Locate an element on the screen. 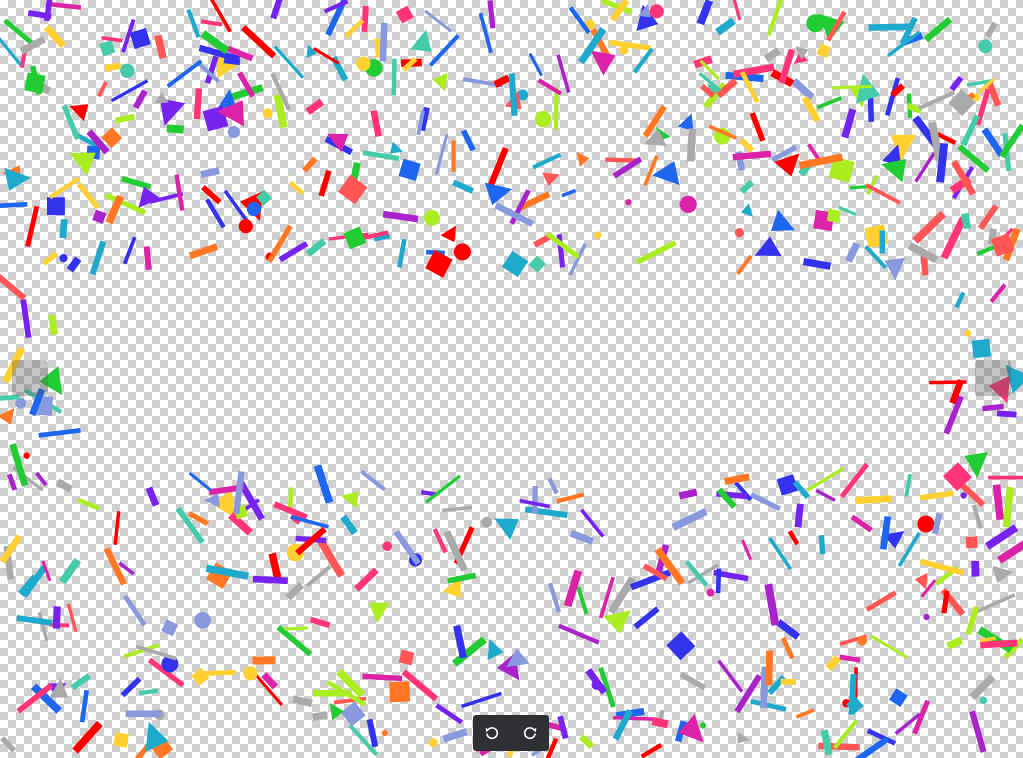  rotate-left-button is located at coordinates (492, 733).